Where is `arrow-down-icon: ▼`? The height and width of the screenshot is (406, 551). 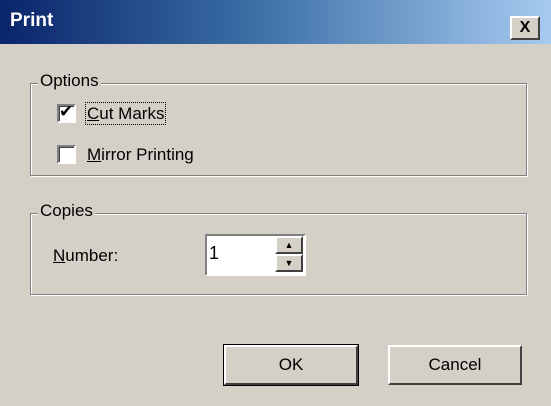 arrow-down-icon: ▼ is located at coordinates (289, 263).